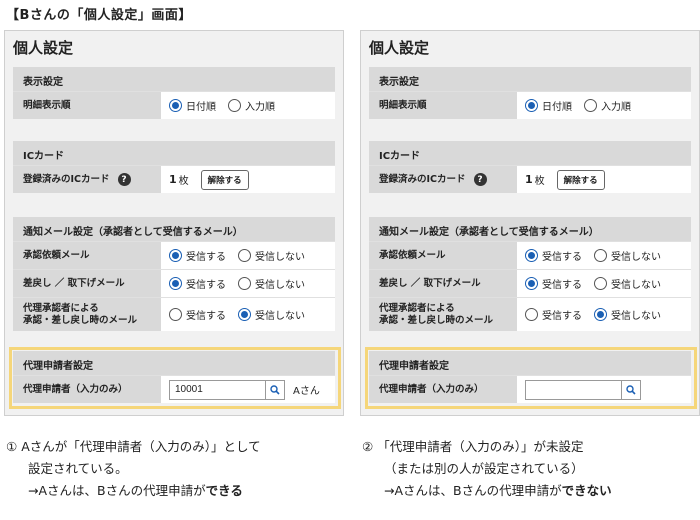 The height and width of the screenshot is (520, 700). What do you see at coordinates (141, 446) in the screenshot?
I see `caption-line: Aさんが「代理申請者（入力のみ）」として` at bounding box center [141, 446].